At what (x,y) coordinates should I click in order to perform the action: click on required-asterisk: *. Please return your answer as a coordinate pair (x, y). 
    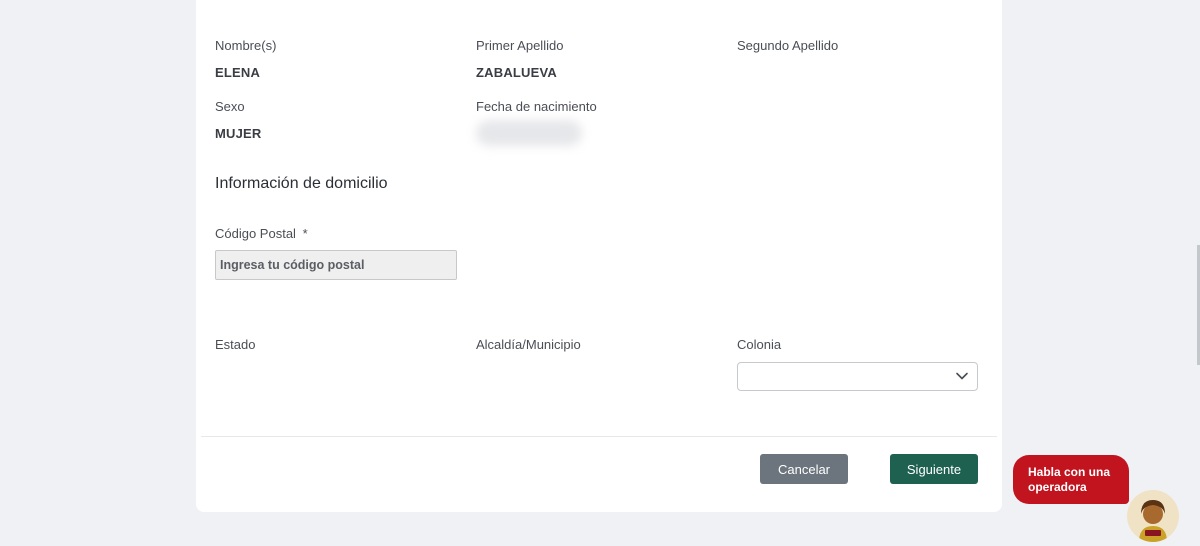
    Looking at the image, I should click on (305, 233).